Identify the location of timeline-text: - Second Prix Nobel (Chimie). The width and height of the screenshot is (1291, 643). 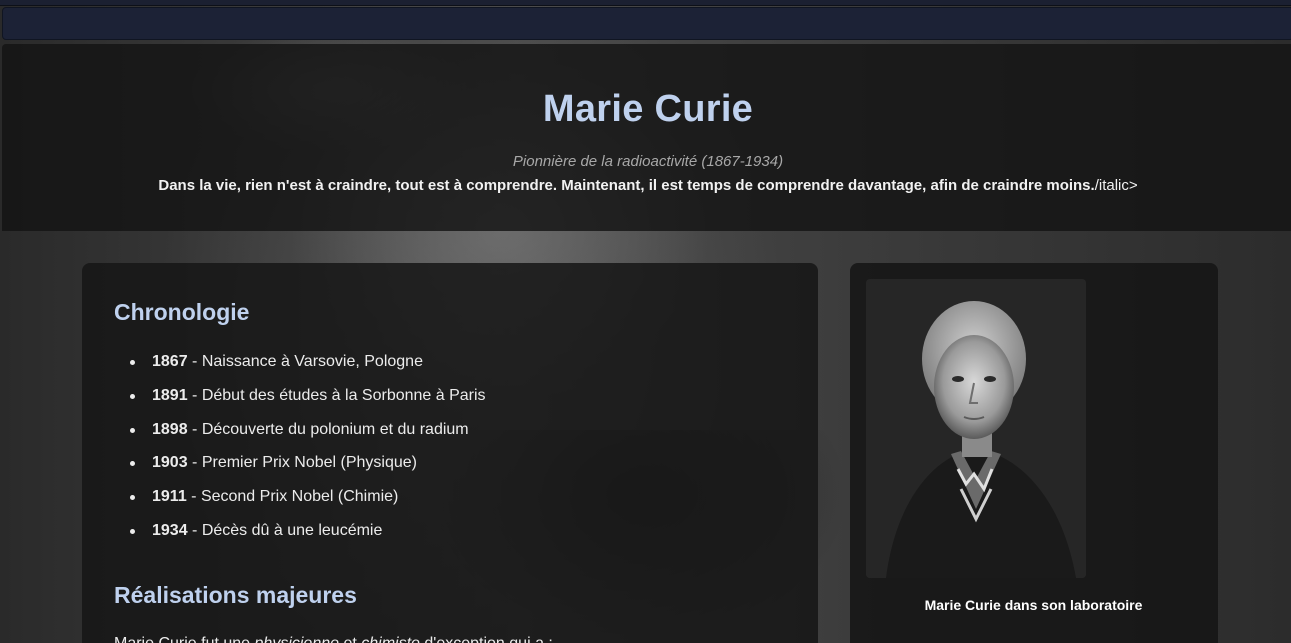
(292, 497).